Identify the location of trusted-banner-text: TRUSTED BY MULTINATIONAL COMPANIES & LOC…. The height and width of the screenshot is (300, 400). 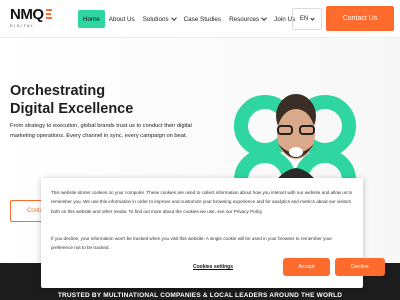
(200, 295).